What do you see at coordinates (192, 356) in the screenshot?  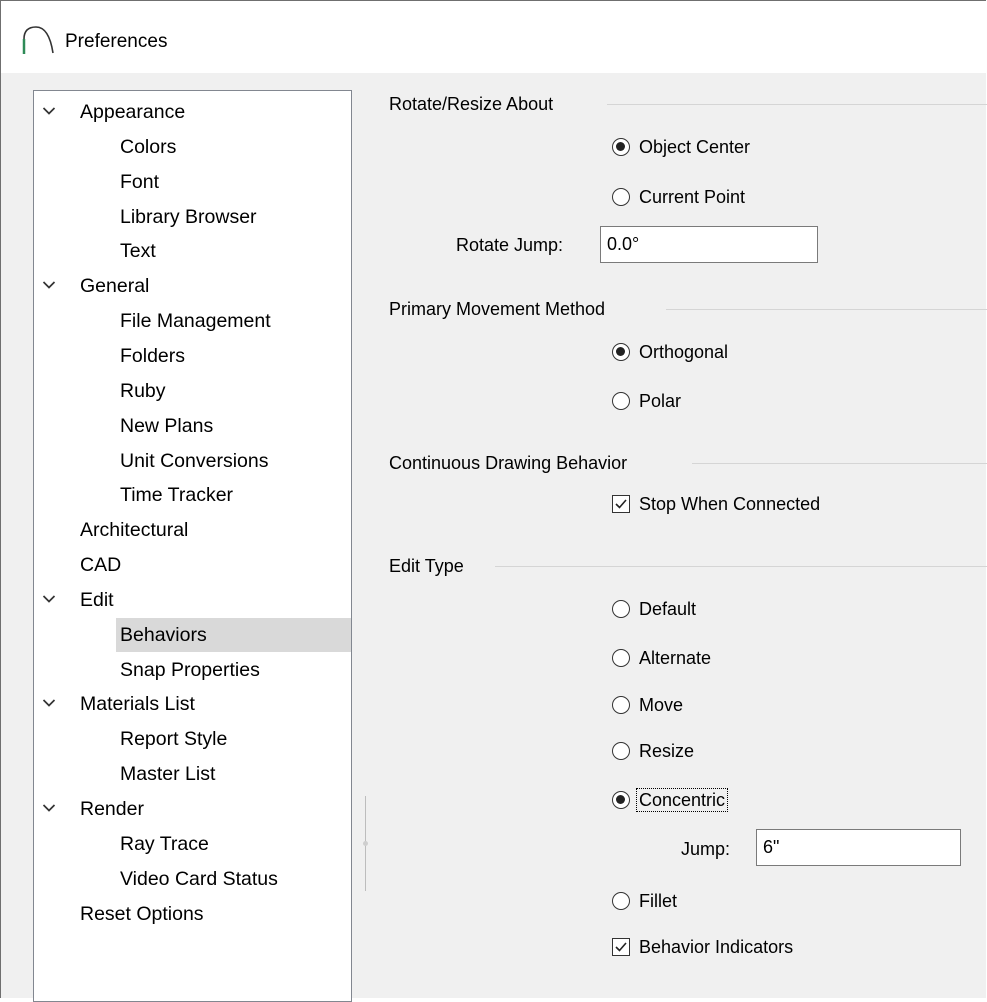 I see `tree-item-folders: Folders` at bounding box center [192, 356].